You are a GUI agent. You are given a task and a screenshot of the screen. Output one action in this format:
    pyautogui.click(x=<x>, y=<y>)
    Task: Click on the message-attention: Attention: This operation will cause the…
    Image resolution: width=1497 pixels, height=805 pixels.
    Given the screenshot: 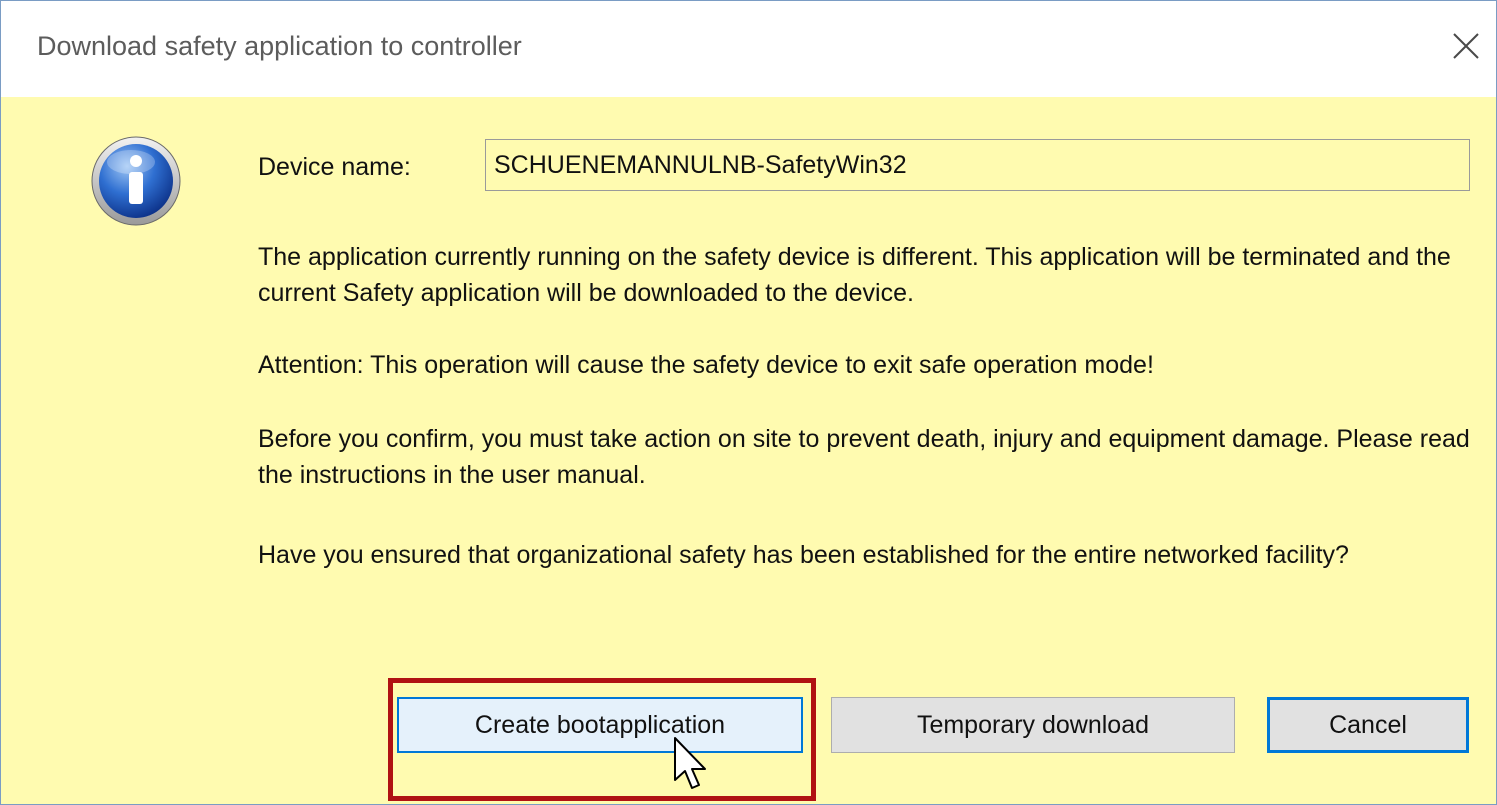 What is the action you would take?
    pyautogui.click(x=706, y=365)
    